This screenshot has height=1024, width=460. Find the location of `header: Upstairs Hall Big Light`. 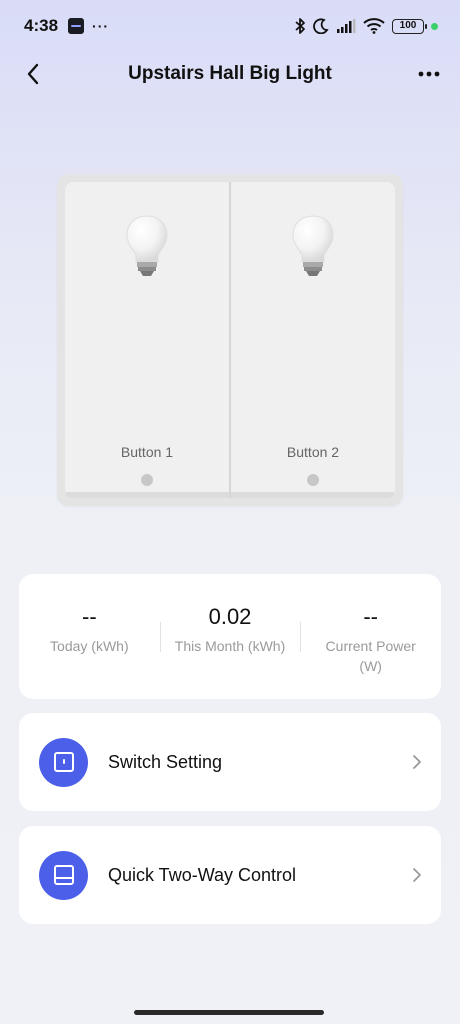

header: Upstairs Hall Big Light is located at coordinates (230, 74).